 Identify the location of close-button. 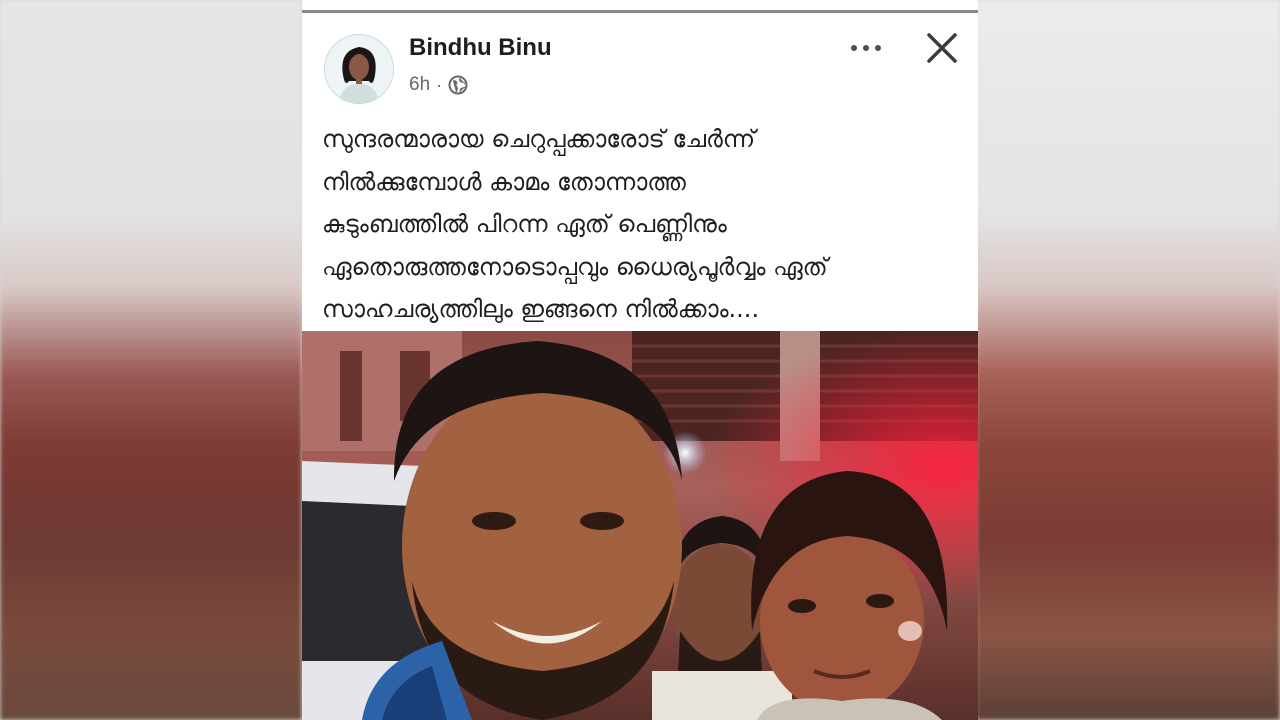
(942, 48).